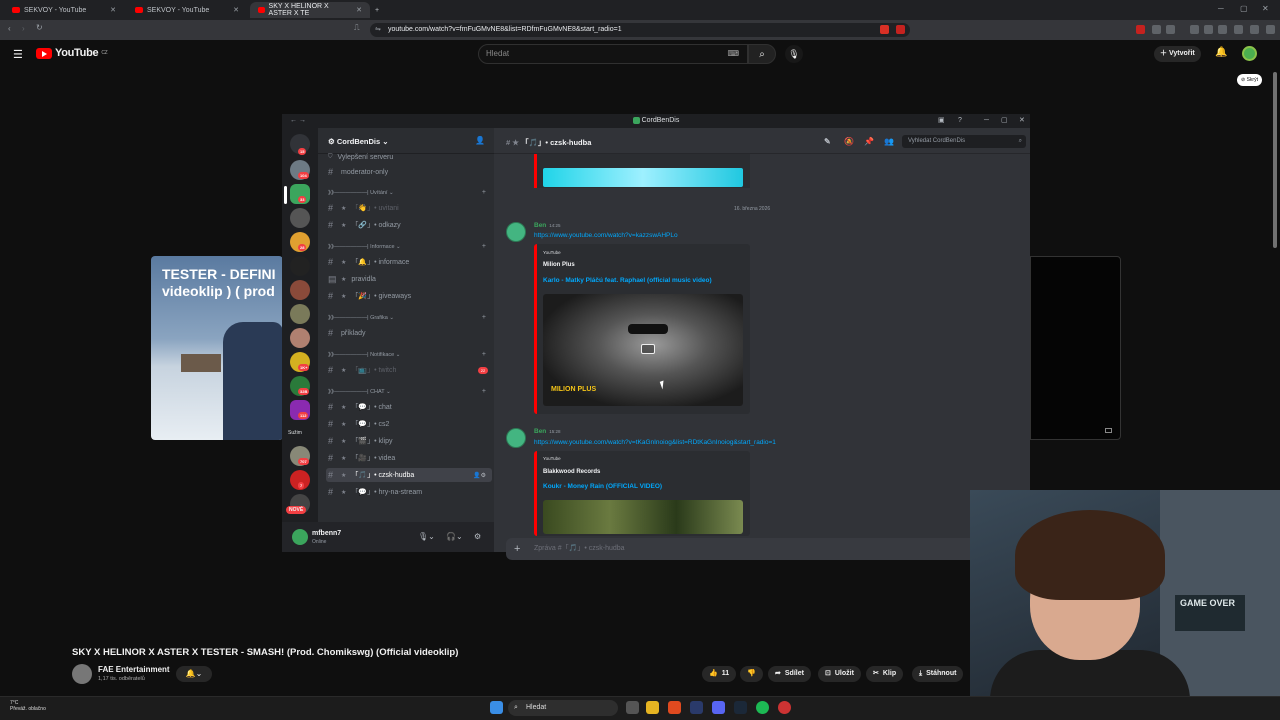  I want to click on channel-name: FAE Entertainment, so click(134, 669).